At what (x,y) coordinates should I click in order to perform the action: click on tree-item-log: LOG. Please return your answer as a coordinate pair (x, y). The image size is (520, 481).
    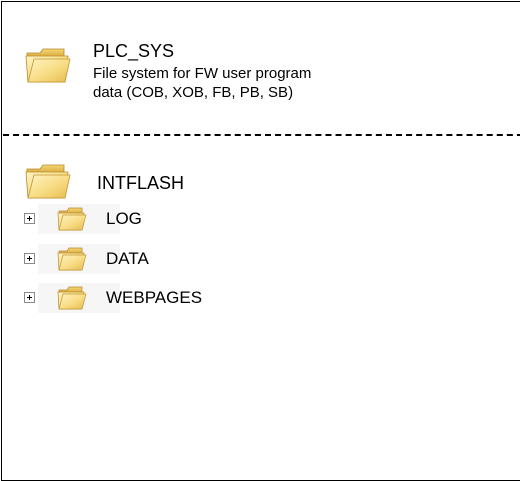
    Looking at the image, I should click on (114, 219).